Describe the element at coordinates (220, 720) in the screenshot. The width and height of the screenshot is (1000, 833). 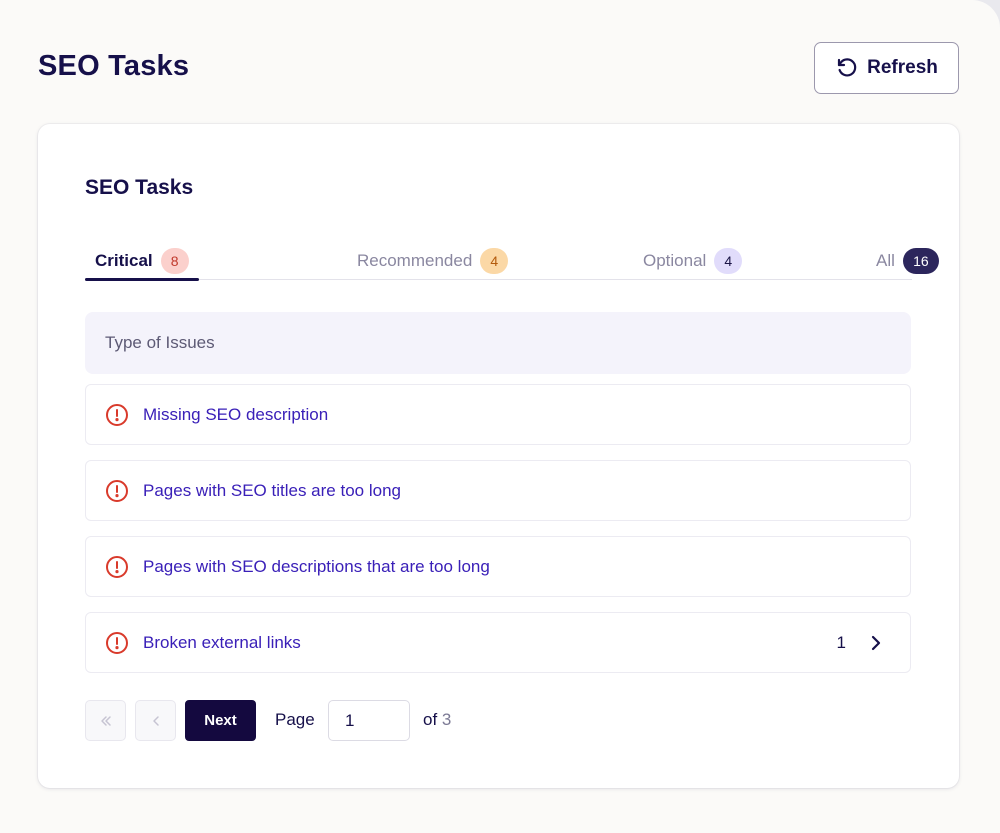
I see `next-page-button: Next` at that location.